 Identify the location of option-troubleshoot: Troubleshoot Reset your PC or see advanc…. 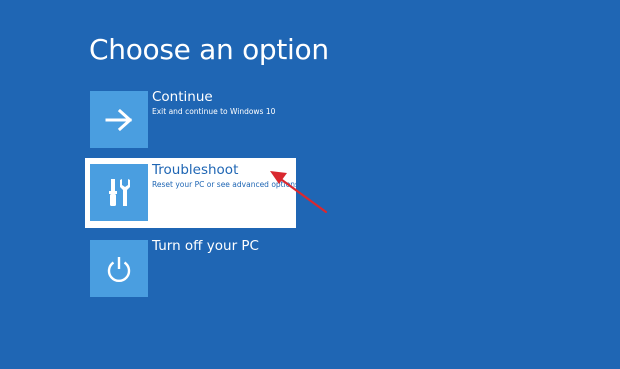
(194, 191).